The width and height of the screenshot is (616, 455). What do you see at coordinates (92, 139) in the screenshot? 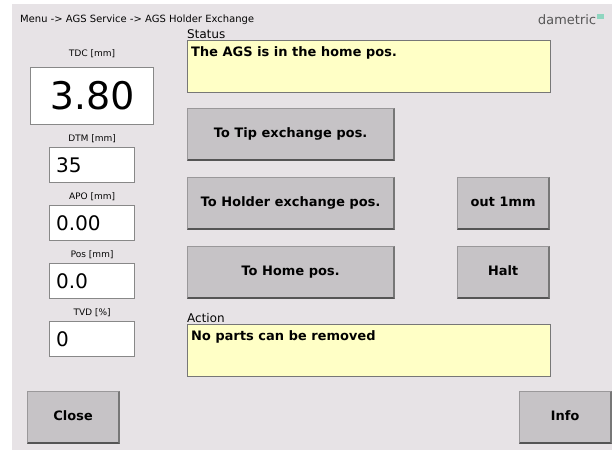
I see `readout-label: DTM [mm]` at bounding box center [92, 139].